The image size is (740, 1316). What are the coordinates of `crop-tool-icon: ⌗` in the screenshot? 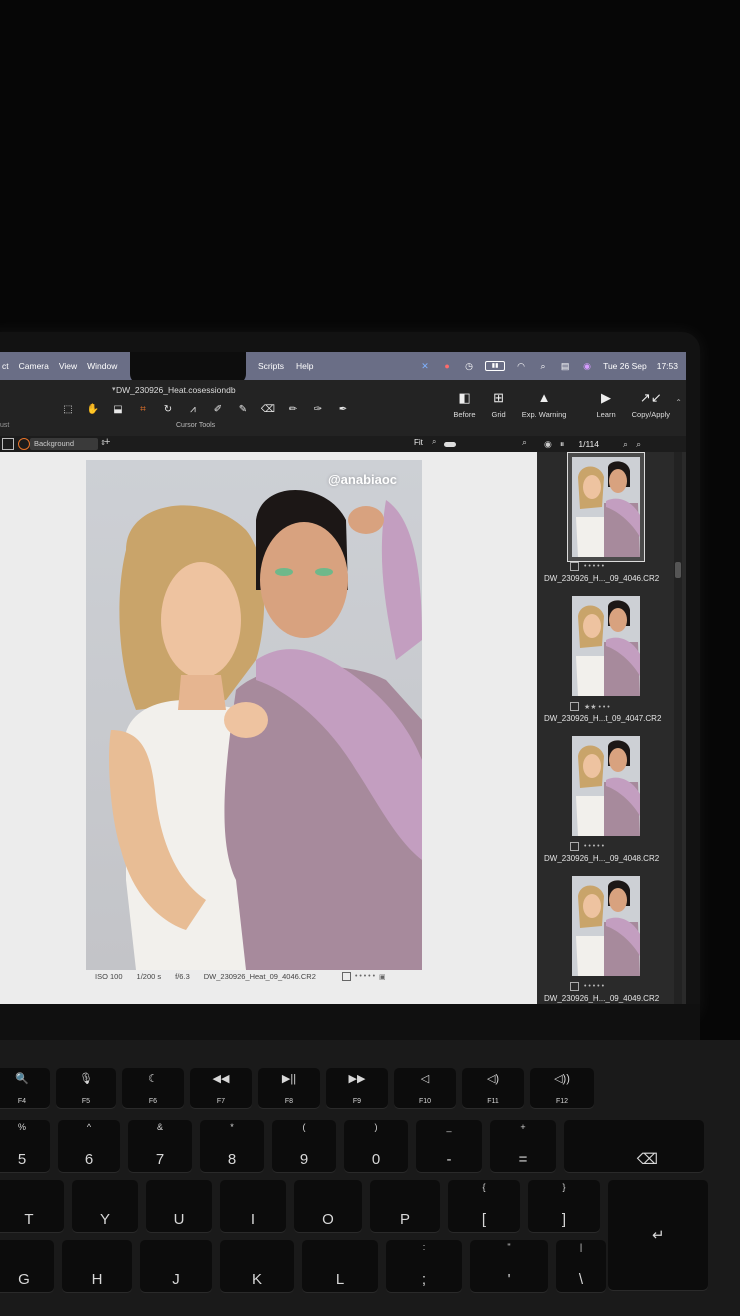 It's located at (143, 409).